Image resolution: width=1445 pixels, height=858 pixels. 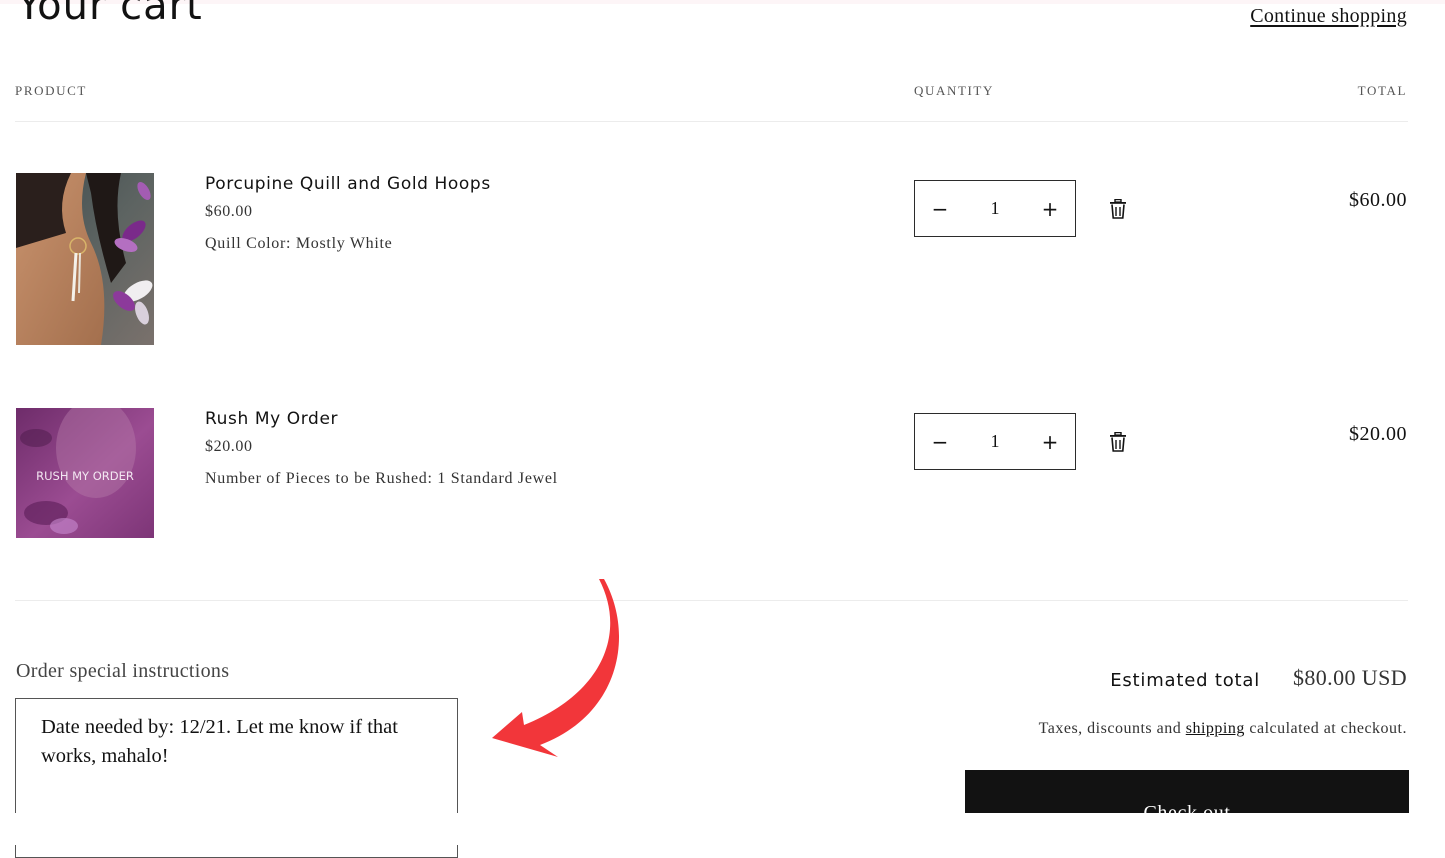 What do you see at coordinates (110, 14) in the screenshot?
I see `page-title: Your cart` at bounding box center [110, 14].